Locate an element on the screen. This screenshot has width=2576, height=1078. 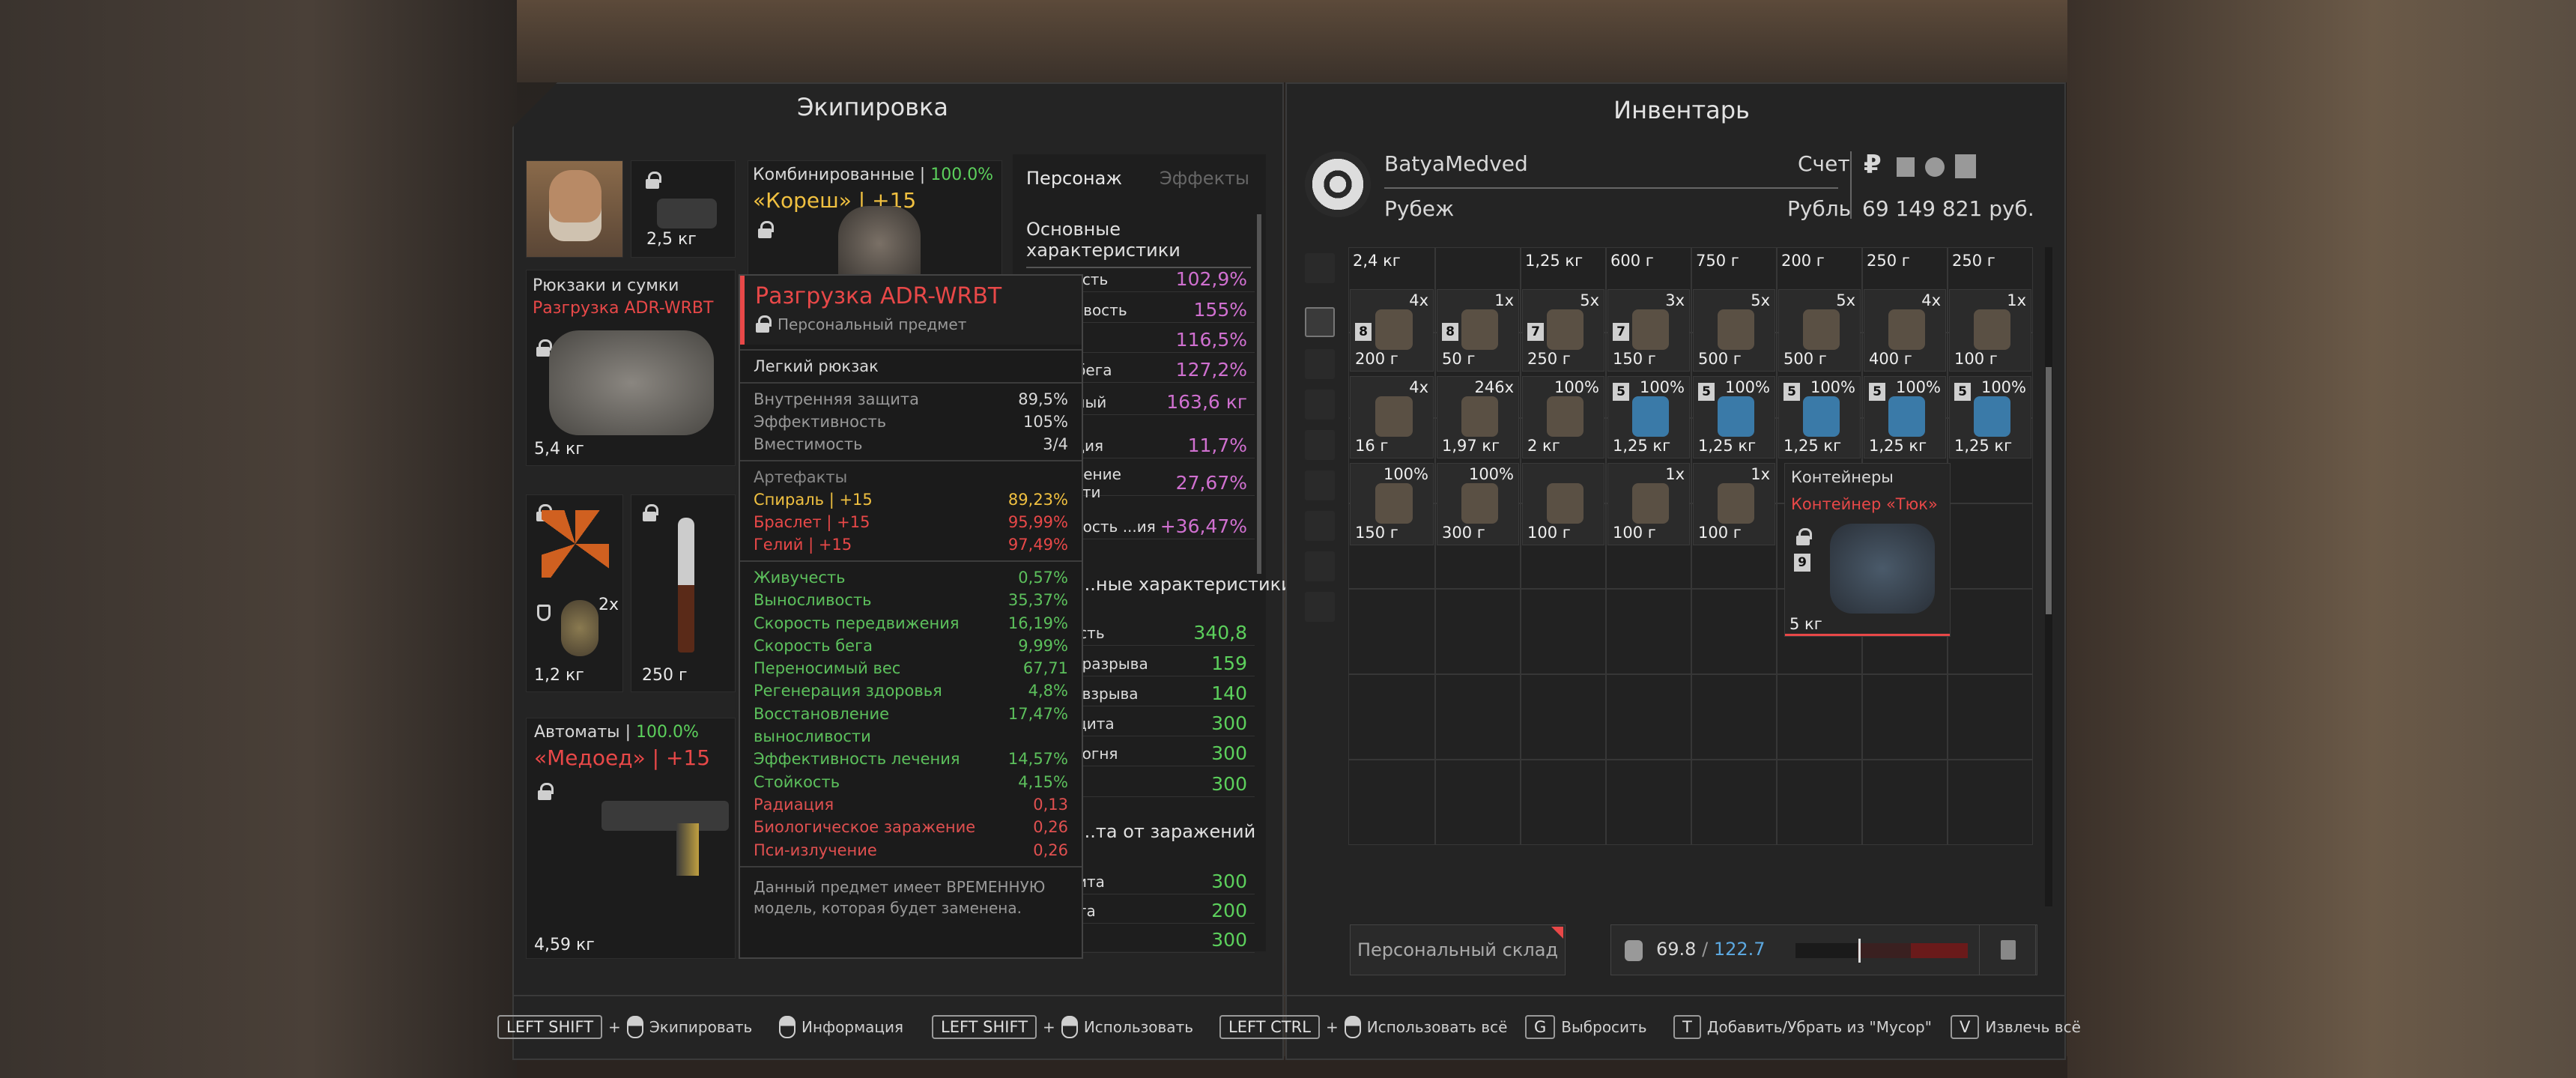
item-weight: 100 г is located at coordinates (1549, 533).